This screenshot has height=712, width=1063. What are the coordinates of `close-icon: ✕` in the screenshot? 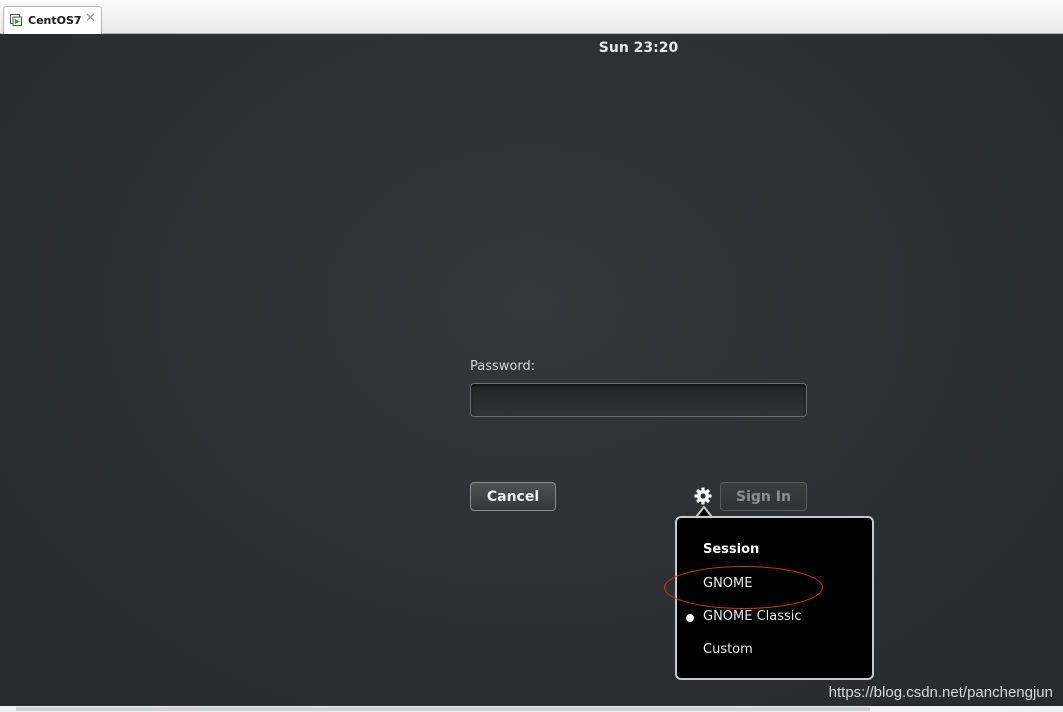 It's located at (90, 19).